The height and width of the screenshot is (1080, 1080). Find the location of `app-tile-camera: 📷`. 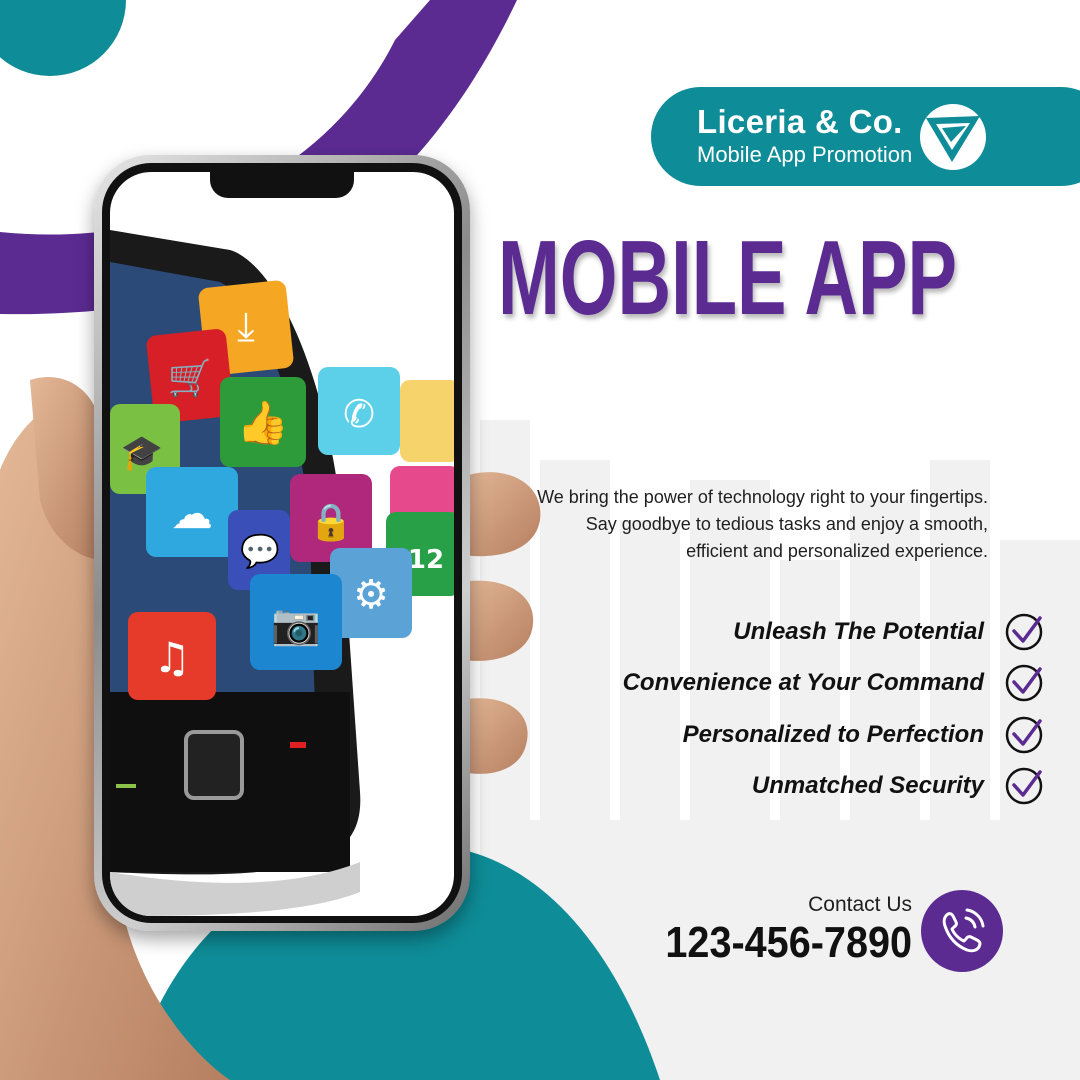

app-tile-camera: 📷 is located at coordinates (296, 622).